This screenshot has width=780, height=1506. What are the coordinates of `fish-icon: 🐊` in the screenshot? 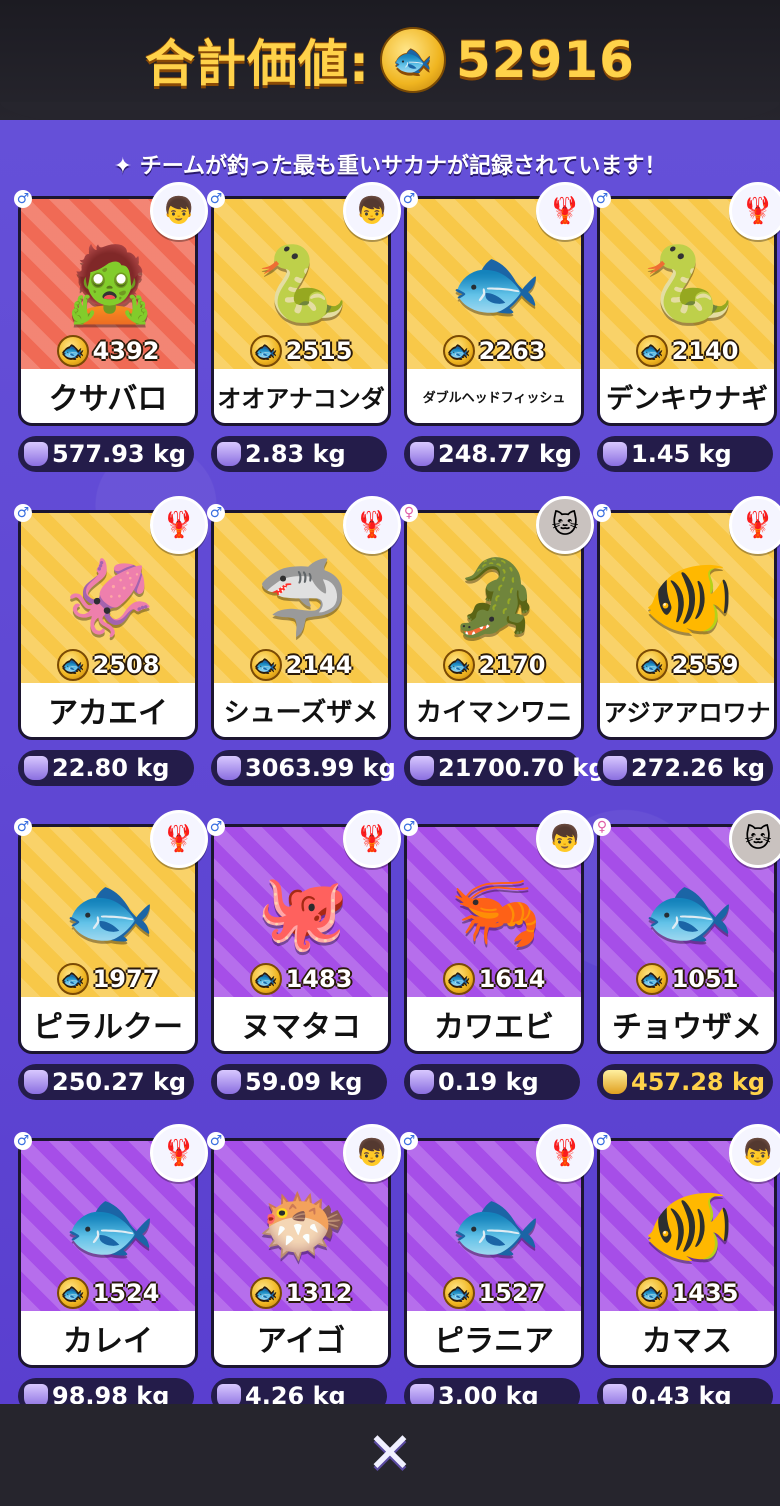 It's located at (496, 597).